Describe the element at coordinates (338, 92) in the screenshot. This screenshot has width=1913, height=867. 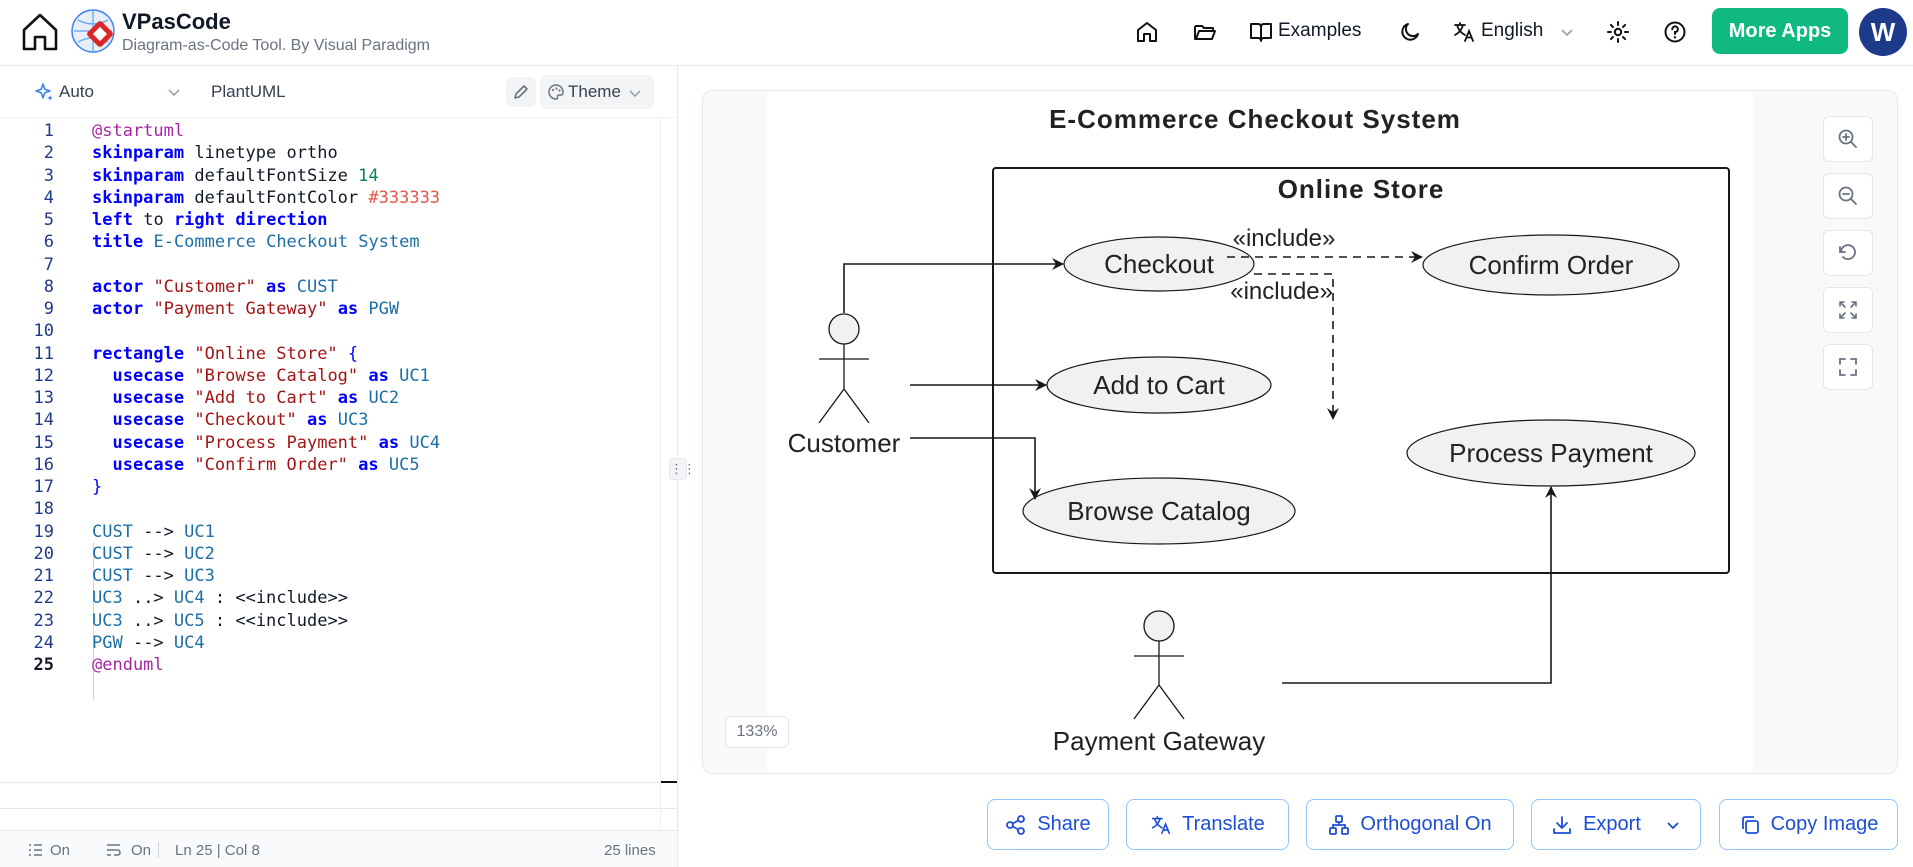
I see `editor-toolbar: Auto PlantUML Theme` at that location.